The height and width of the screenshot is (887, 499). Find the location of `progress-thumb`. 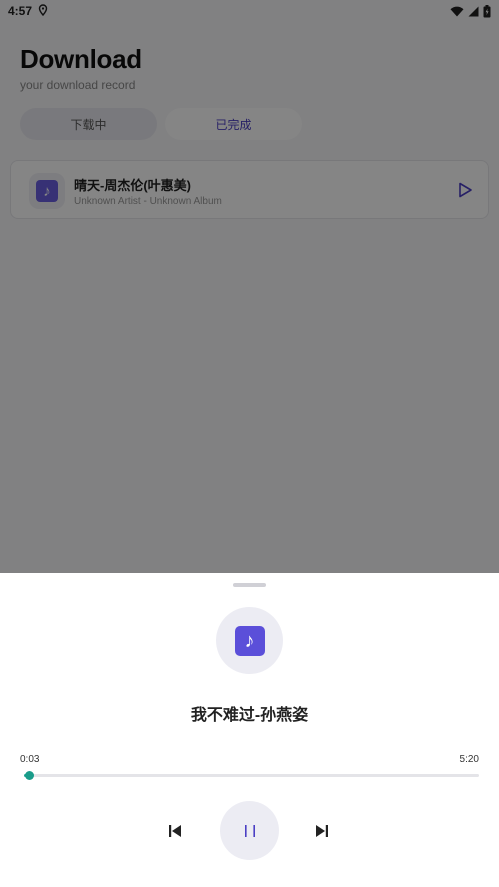

progress-thumb is located at coordinates (29, 775).